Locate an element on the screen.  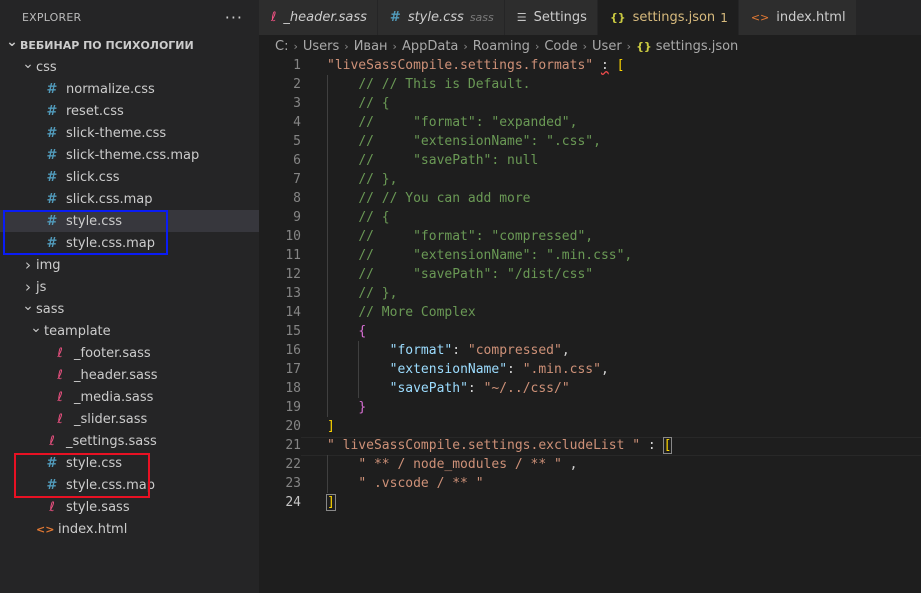
tree-file: ℓ style.sass is located at coordinates (129, 507).